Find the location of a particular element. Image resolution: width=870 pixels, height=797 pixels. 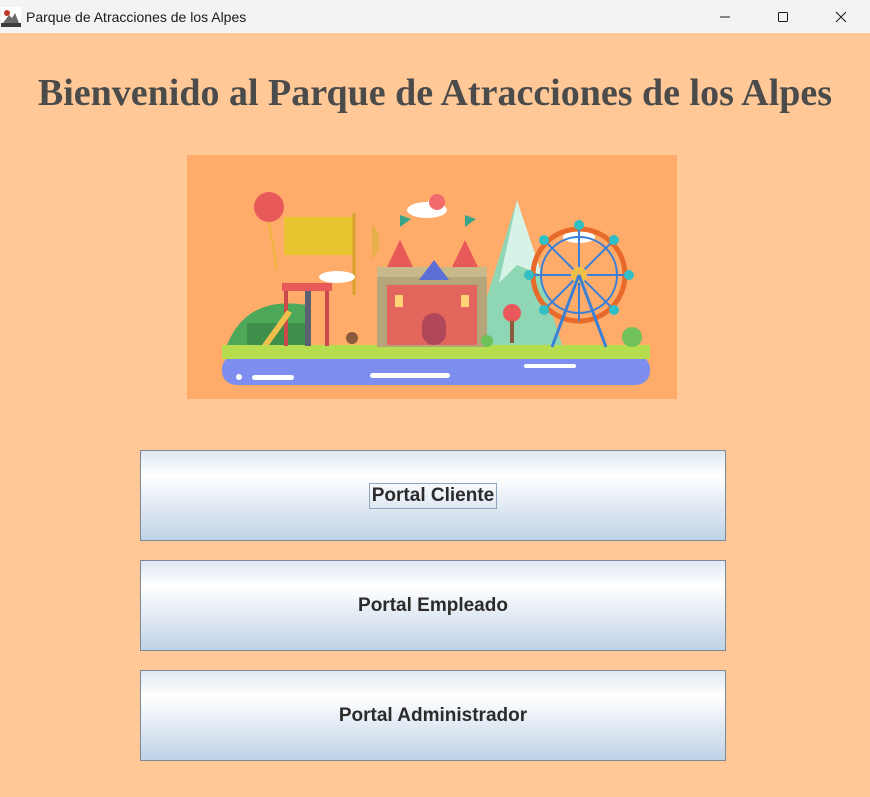

portal-cliente-button: Portal Cliente is located at coordinates (433, 495).